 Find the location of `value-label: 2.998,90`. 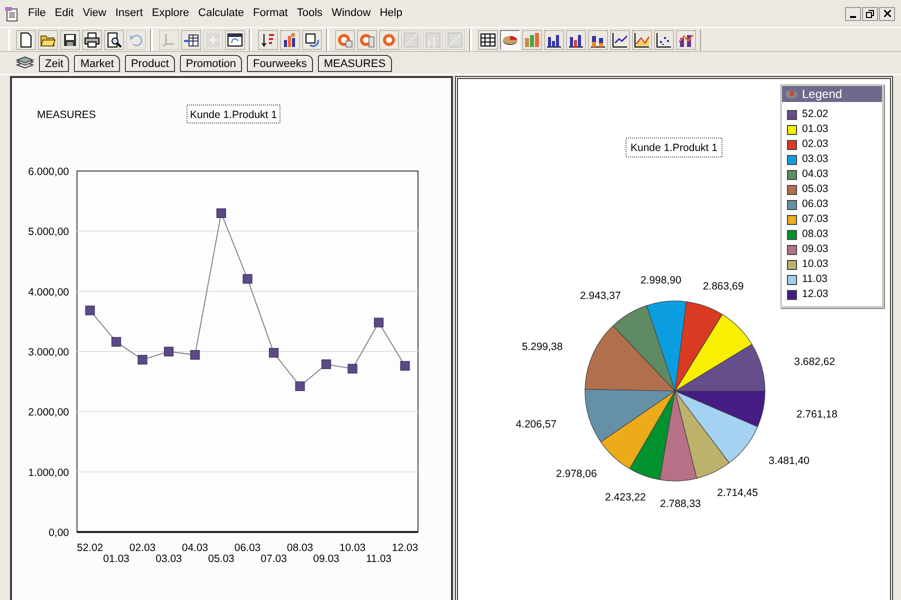

value-label: 2.998,90 is located at coordinates (661, 280).